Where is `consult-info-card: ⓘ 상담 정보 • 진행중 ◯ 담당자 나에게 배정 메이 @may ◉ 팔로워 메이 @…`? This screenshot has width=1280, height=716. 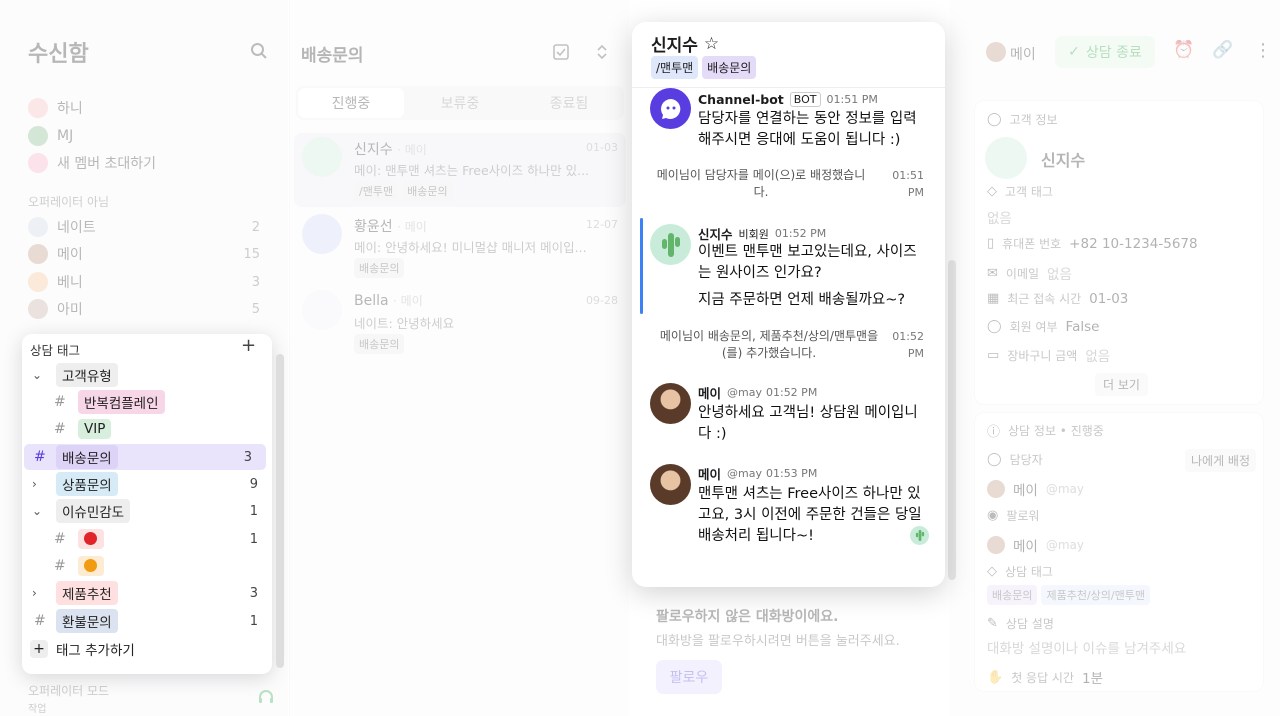 consult-info-card: ⓘ 상담 정보 • 진행중 ◯ 담당자 나에게 배정 메이 @may ◉ 팔로워 메이 @… is located at coordinates (1119, 552).